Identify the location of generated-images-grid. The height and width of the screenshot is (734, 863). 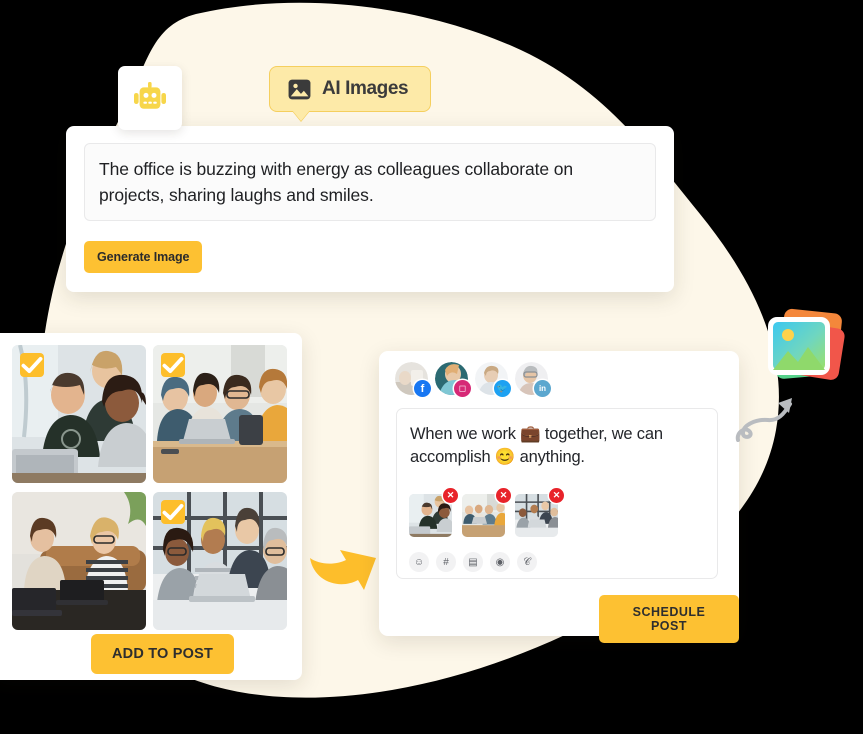
(149, 487).